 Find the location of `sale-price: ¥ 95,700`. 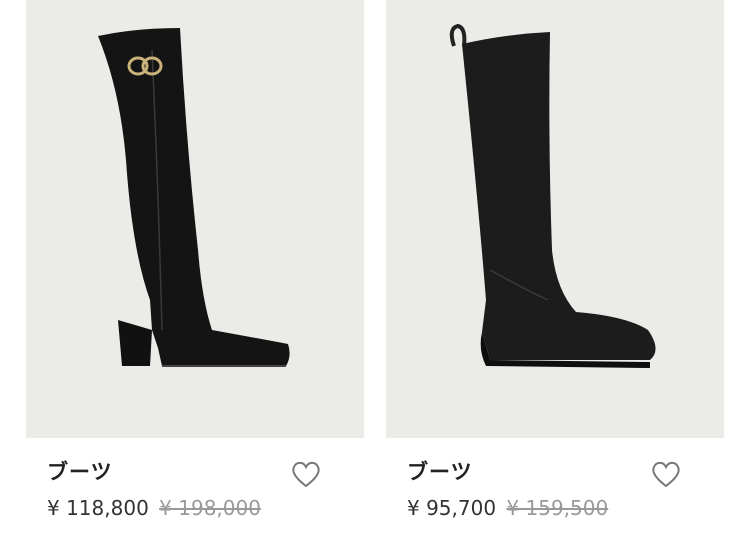

sale-price: ¥ 95,700 is located at coordinates (452, 508).